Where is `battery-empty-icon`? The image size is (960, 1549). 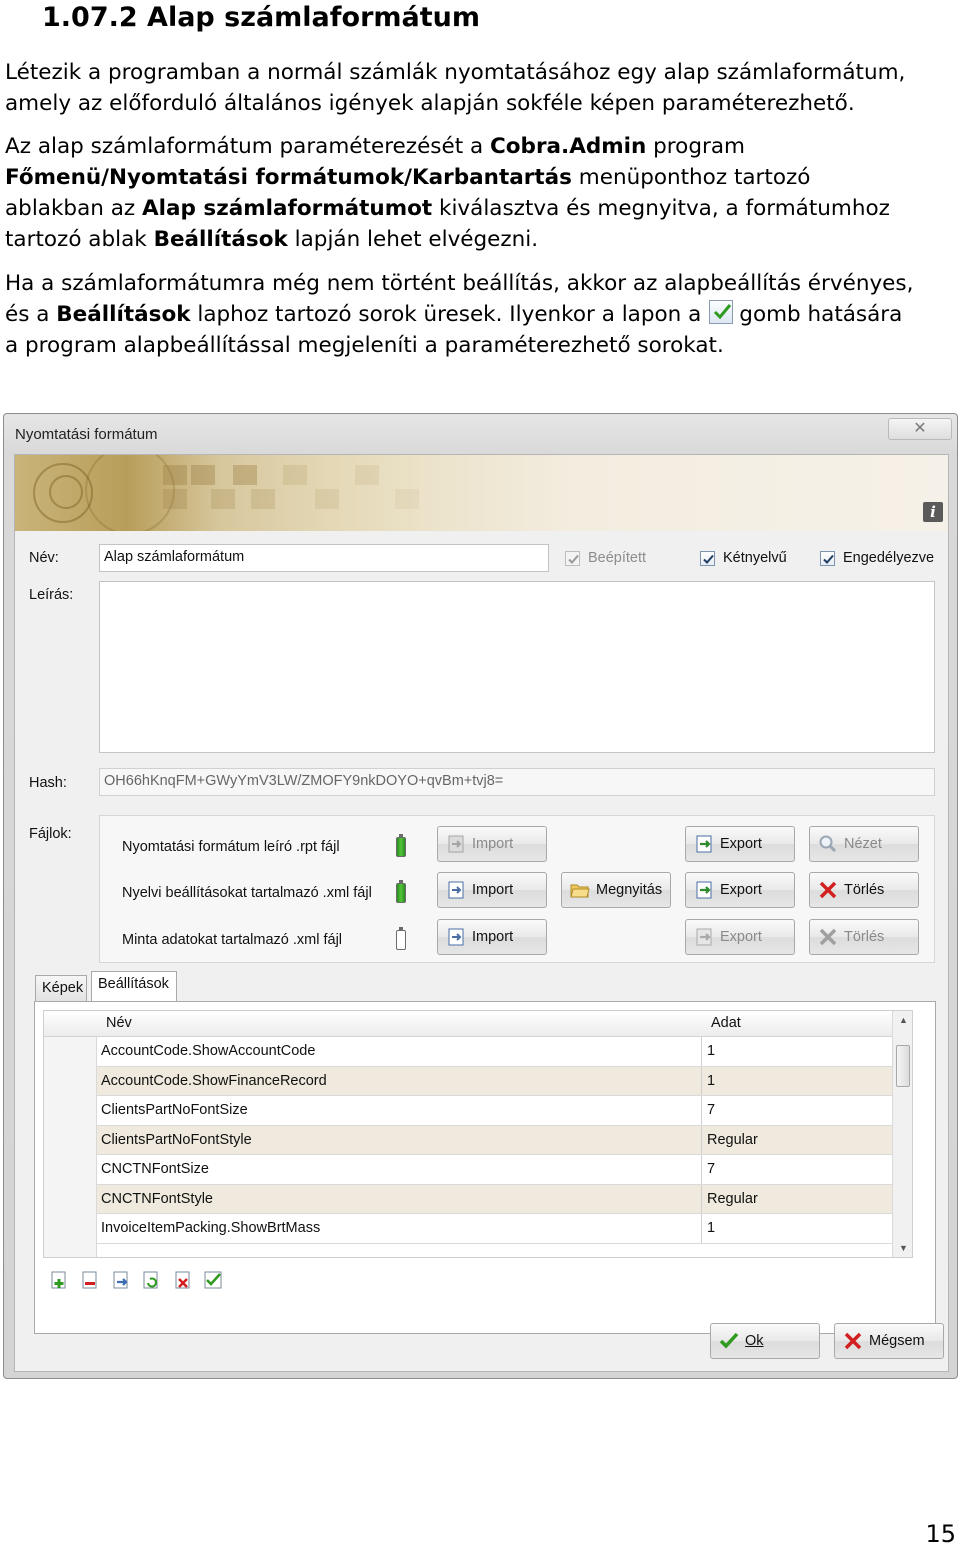 battery-empty-icon is located at coordinates (401, 938).